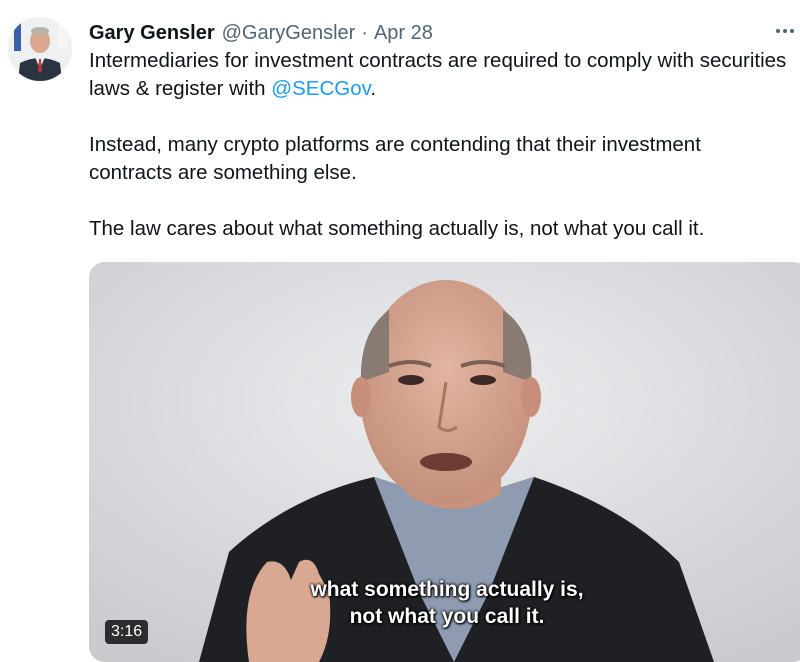 The image size is (800, 662). I want to click on more-horizontal-icon, so click(778, 31).